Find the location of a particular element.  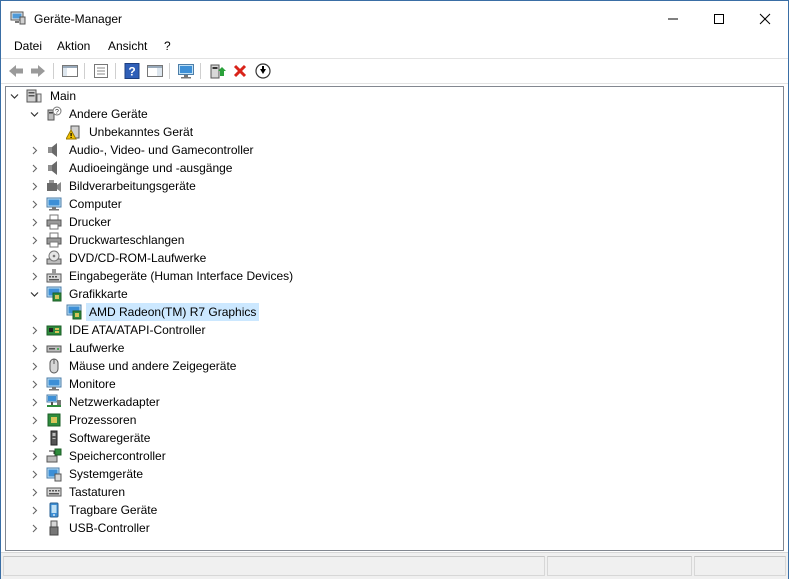

tree-root: Main is located at coordinates (393, 96).